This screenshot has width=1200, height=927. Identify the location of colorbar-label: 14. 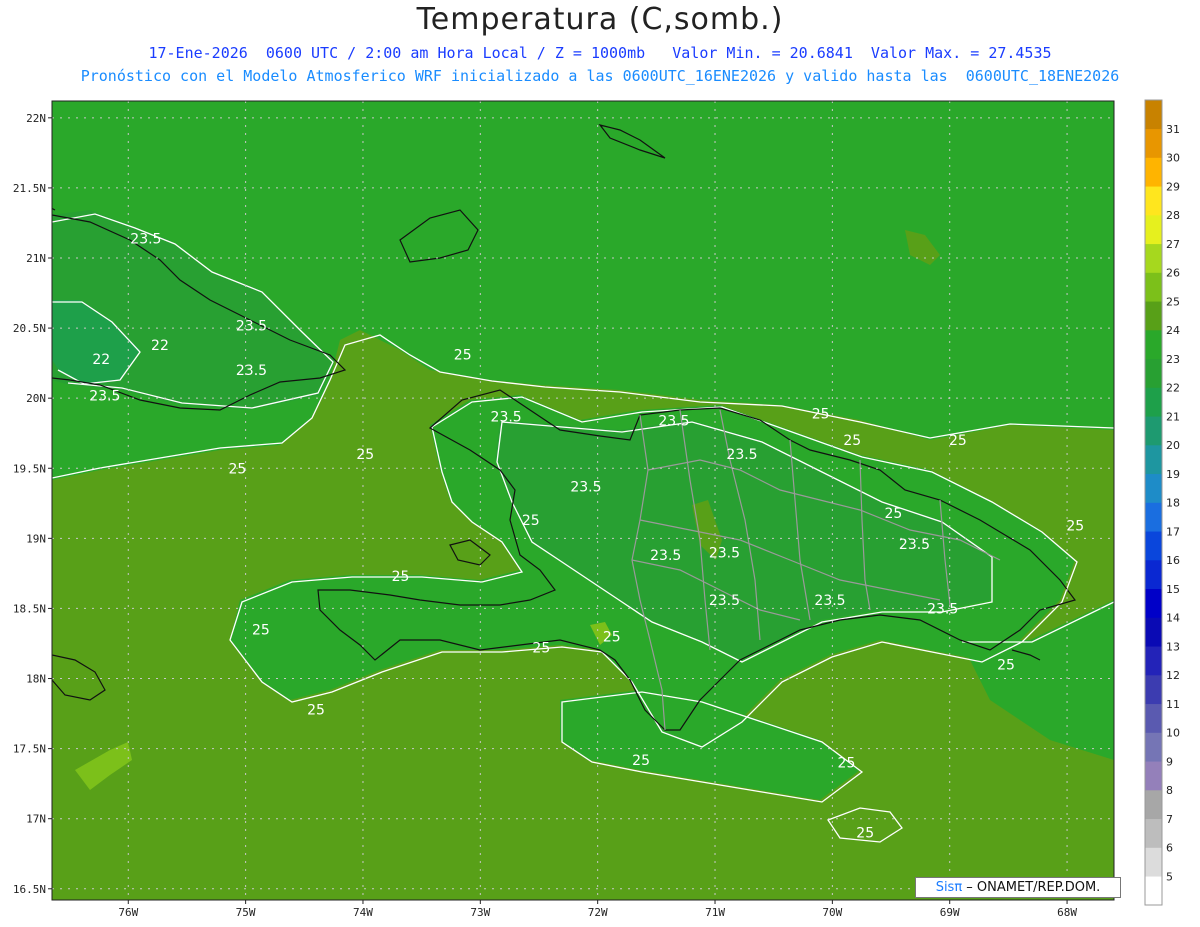
(1173, 618).